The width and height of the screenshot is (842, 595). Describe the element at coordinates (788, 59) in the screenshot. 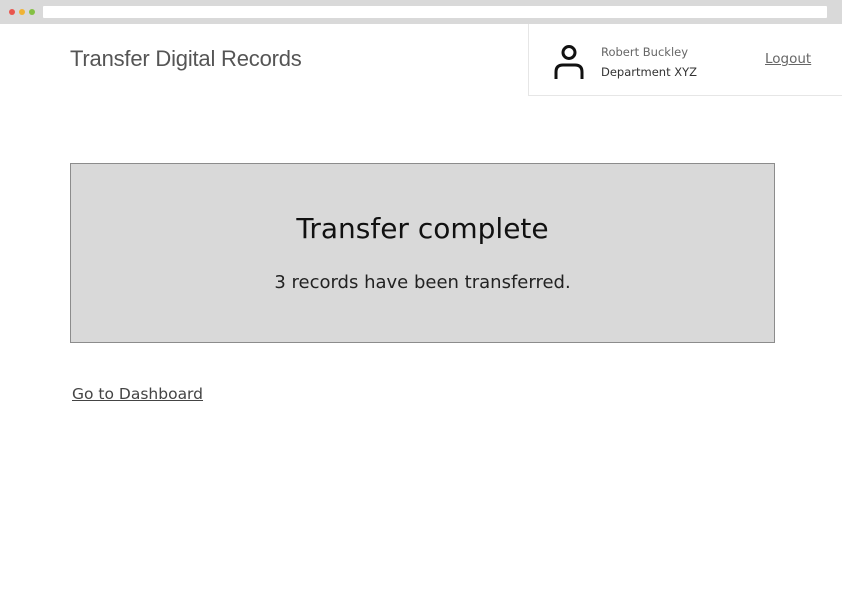

I see `logout-link: Logout` at that location.